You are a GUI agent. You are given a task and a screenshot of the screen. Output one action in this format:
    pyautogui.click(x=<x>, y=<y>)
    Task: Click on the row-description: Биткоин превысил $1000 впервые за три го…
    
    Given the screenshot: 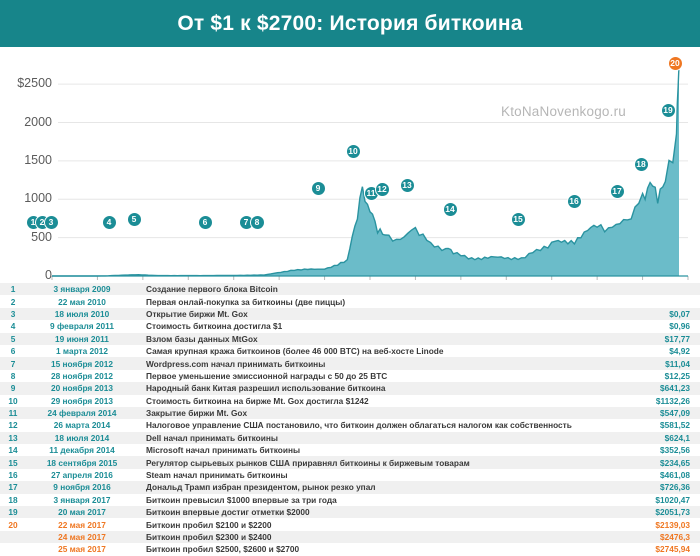 What is the action you would take?
    pyautogui.click(x=241, y=499)
    